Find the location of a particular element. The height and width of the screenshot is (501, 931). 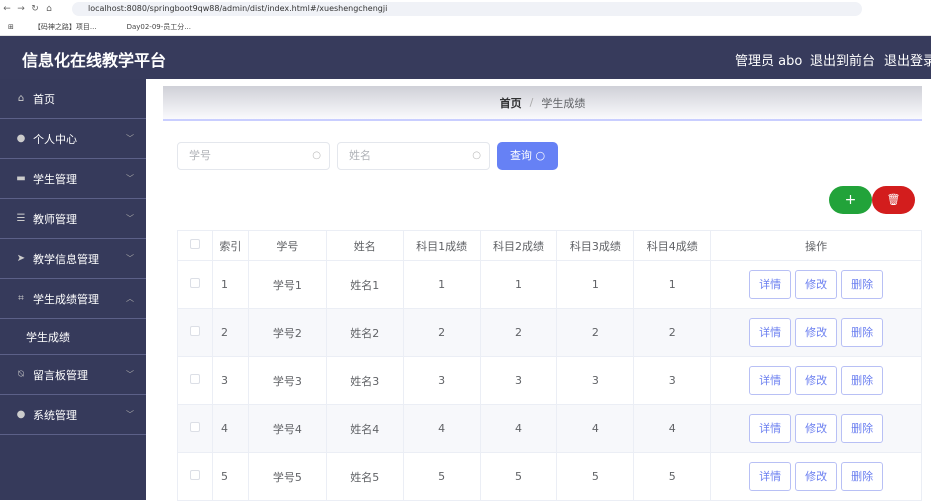

table-cell: 姓名2 is located at coordinates (364, 332).